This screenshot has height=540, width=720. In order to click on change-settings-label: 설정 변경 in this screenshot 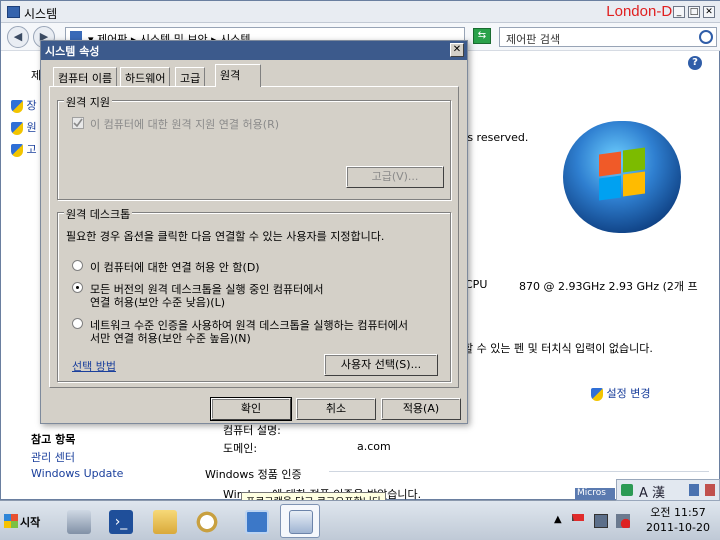, I will do `click(629, 393)`.